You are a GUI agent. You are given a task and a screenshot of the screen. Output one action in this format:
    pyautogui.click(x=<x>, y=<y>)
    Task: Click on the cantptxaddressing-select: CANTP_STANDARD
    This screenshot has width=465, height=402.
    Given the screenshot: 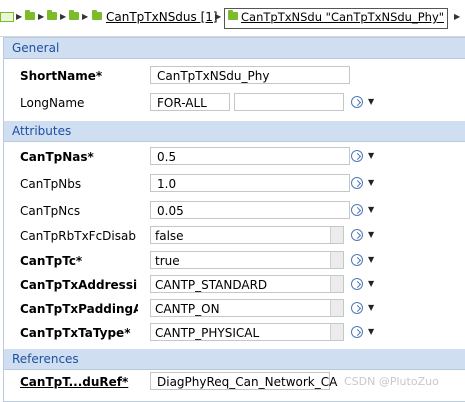 What is the action you would take?
    pyautogui.click(x=247, y=284)
    